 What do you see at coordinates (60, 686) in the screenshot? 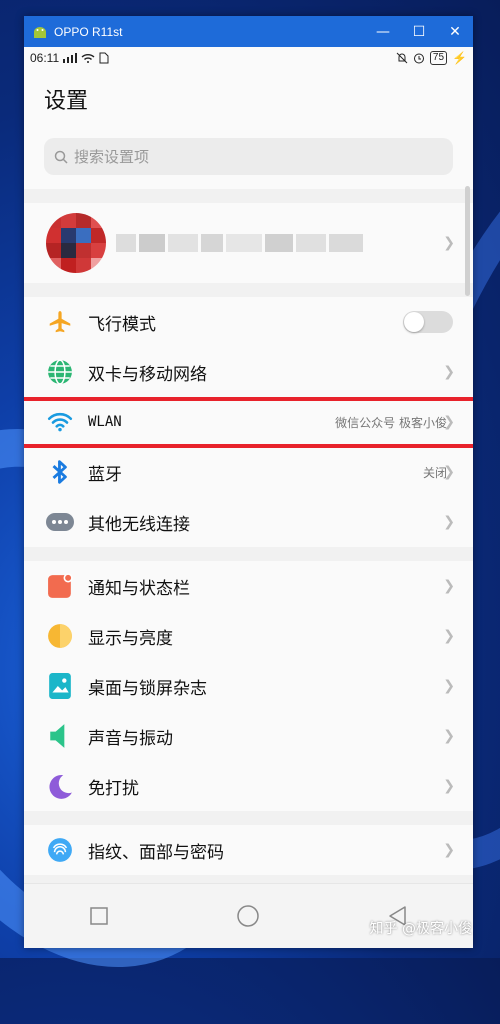
I see `wallpaper-icon` at bounding box center [60, 686].